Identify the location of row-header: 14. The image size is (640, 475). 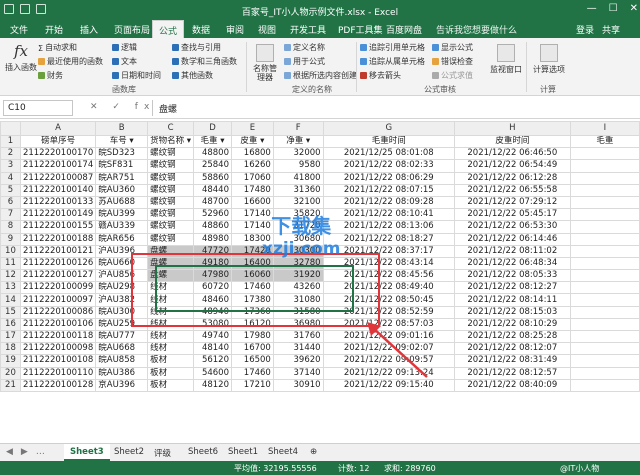
(10, 300).